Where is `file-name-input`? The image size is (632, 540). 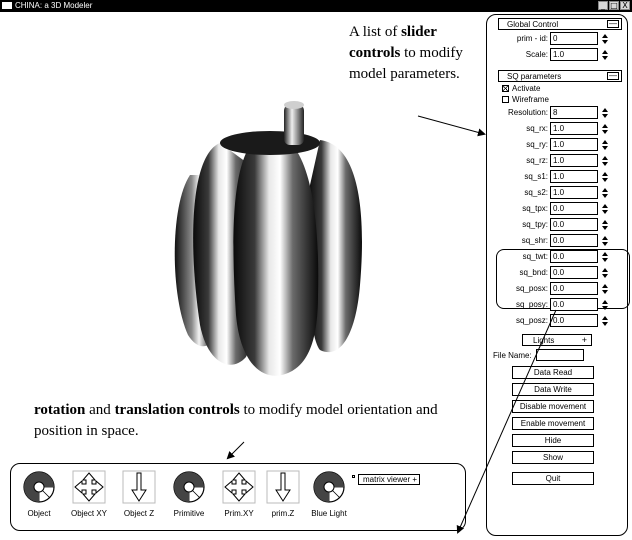
file-name-input is located at coordinates (560, 355).